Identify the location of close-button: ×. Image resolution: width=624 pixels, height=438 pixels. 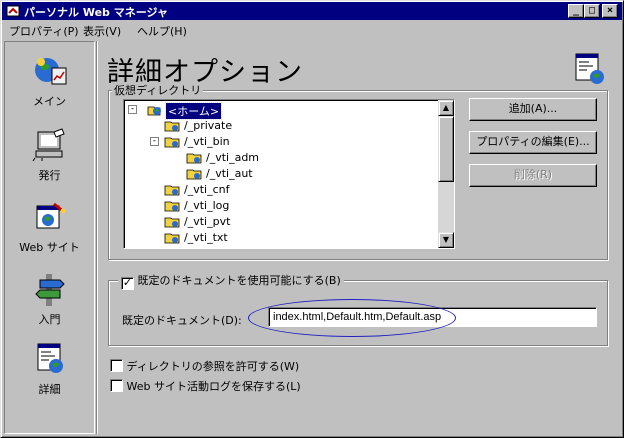
(610, 11).